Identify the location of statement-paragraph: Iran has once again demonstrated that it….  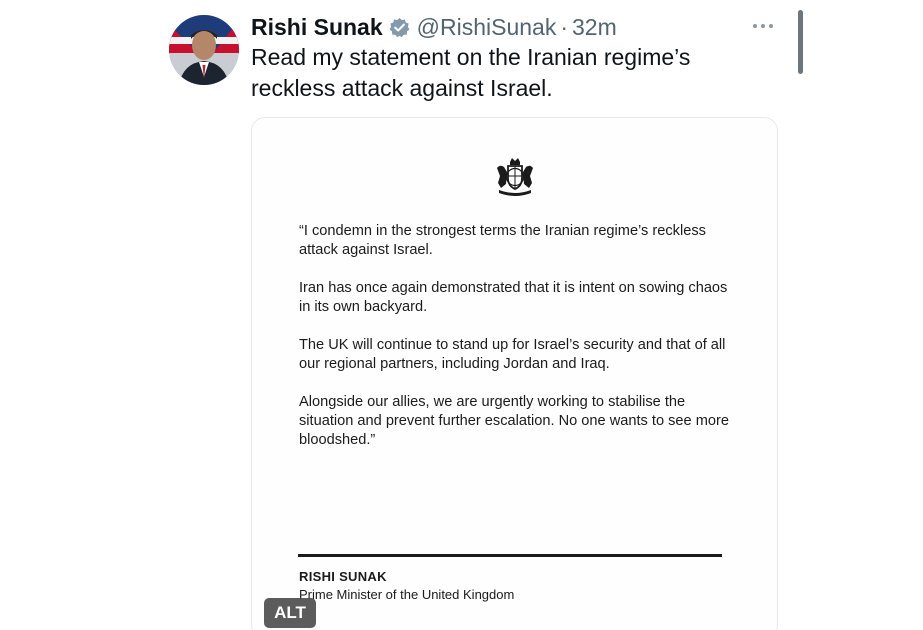
(513, 297).